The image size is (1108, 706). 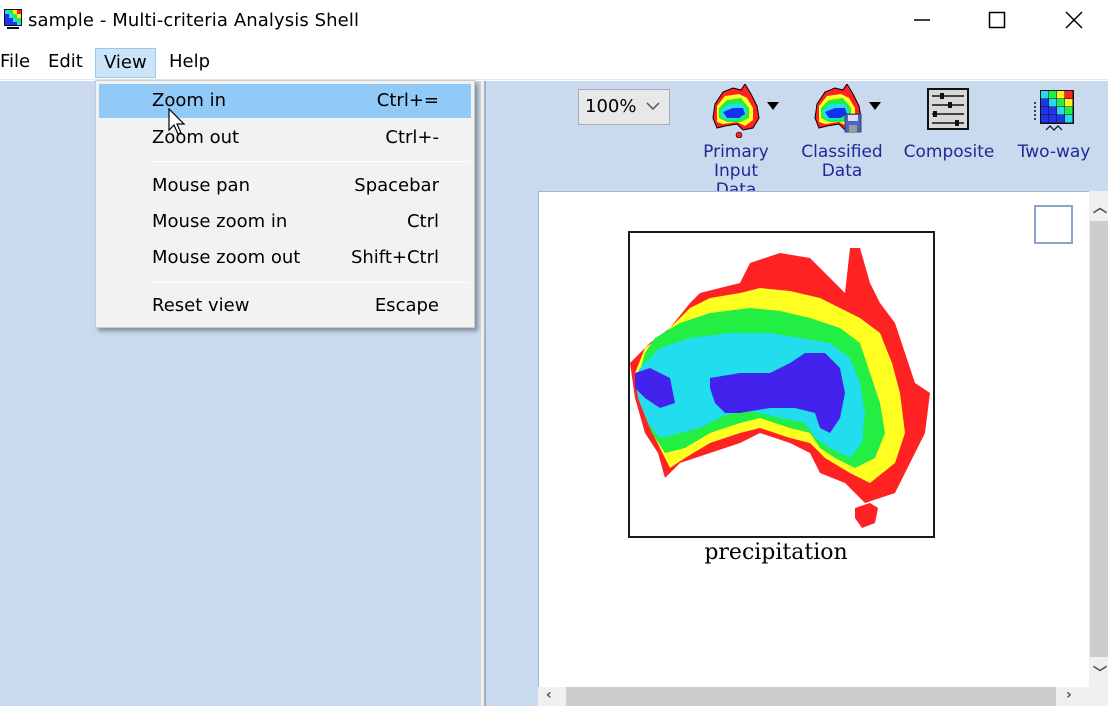 I want to click on vertical-scrollbar: ︿ ﹀, so click(x=1098, y=439).